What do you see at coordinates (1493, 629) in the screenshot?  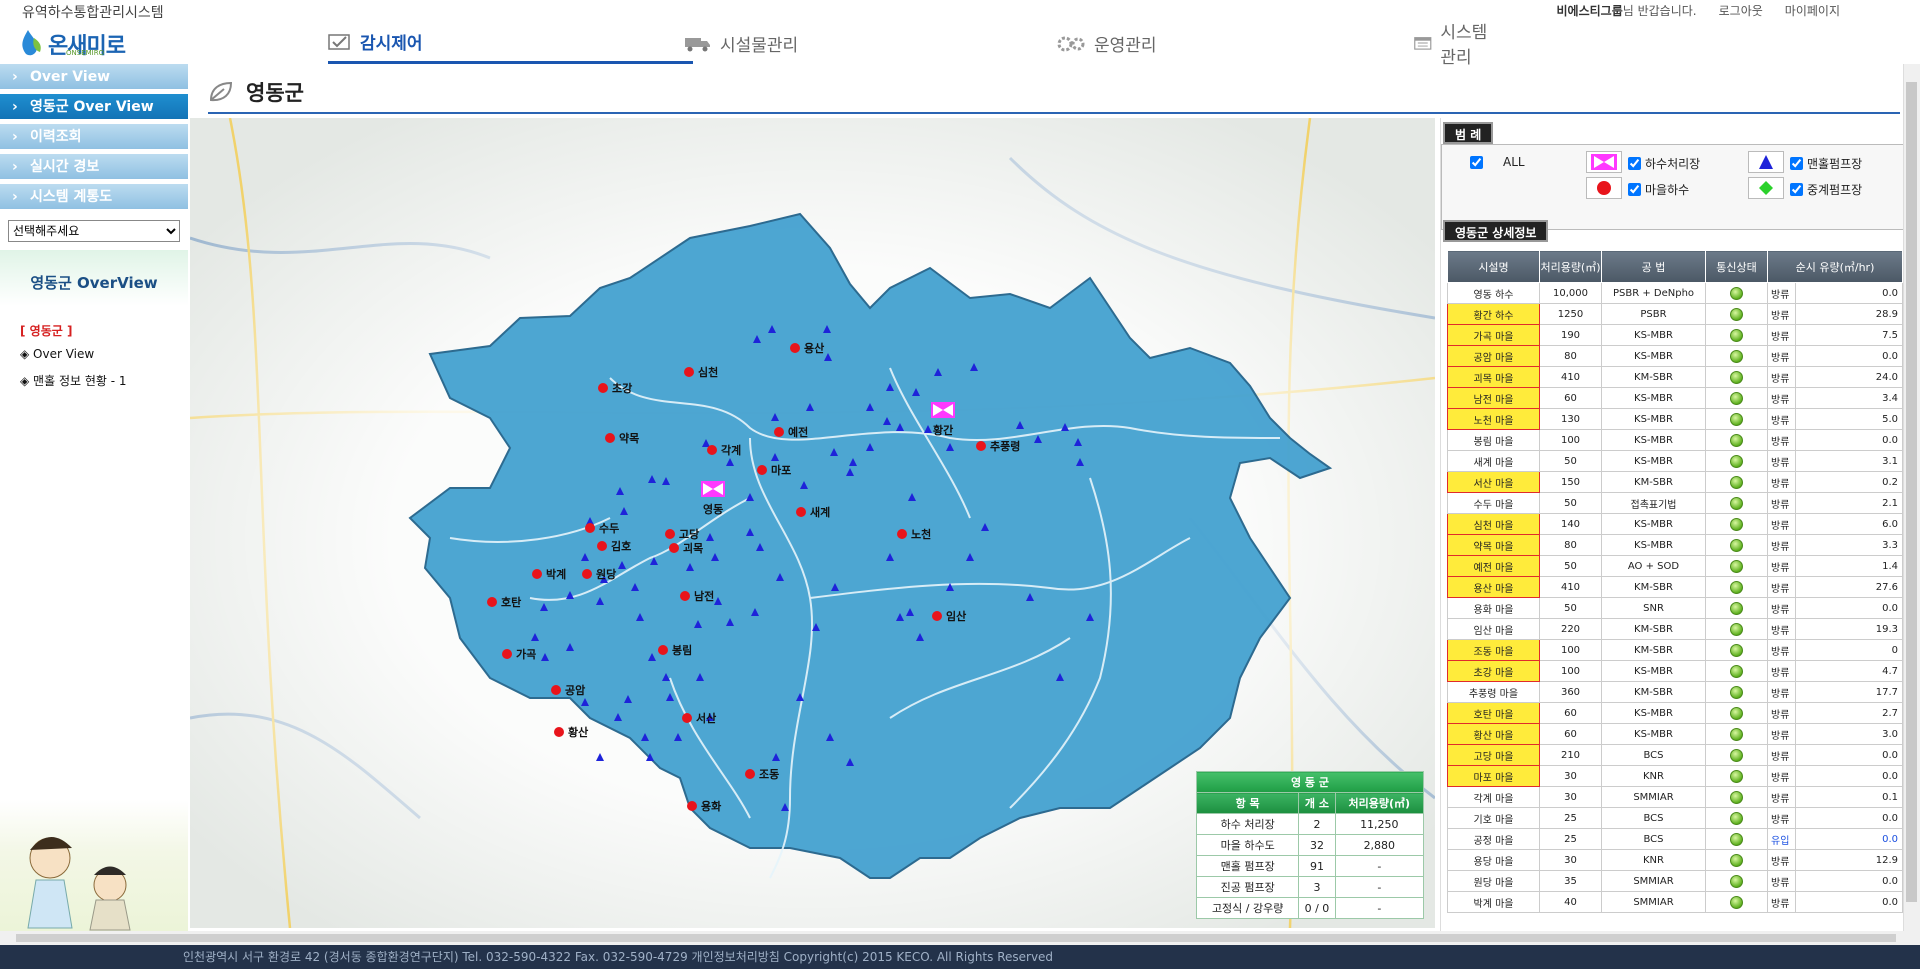 I see `facility-name: 임산 마을` at bounding box center [1493, 629].